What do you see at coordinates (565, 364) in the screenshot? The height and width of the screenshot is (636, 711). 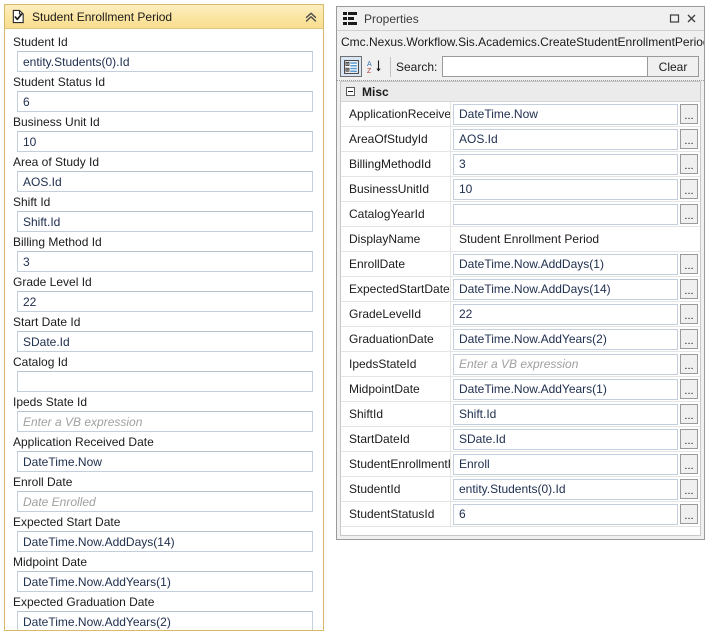 I see `property-value: Enter a VB expression` at bounding box center [565, 364].